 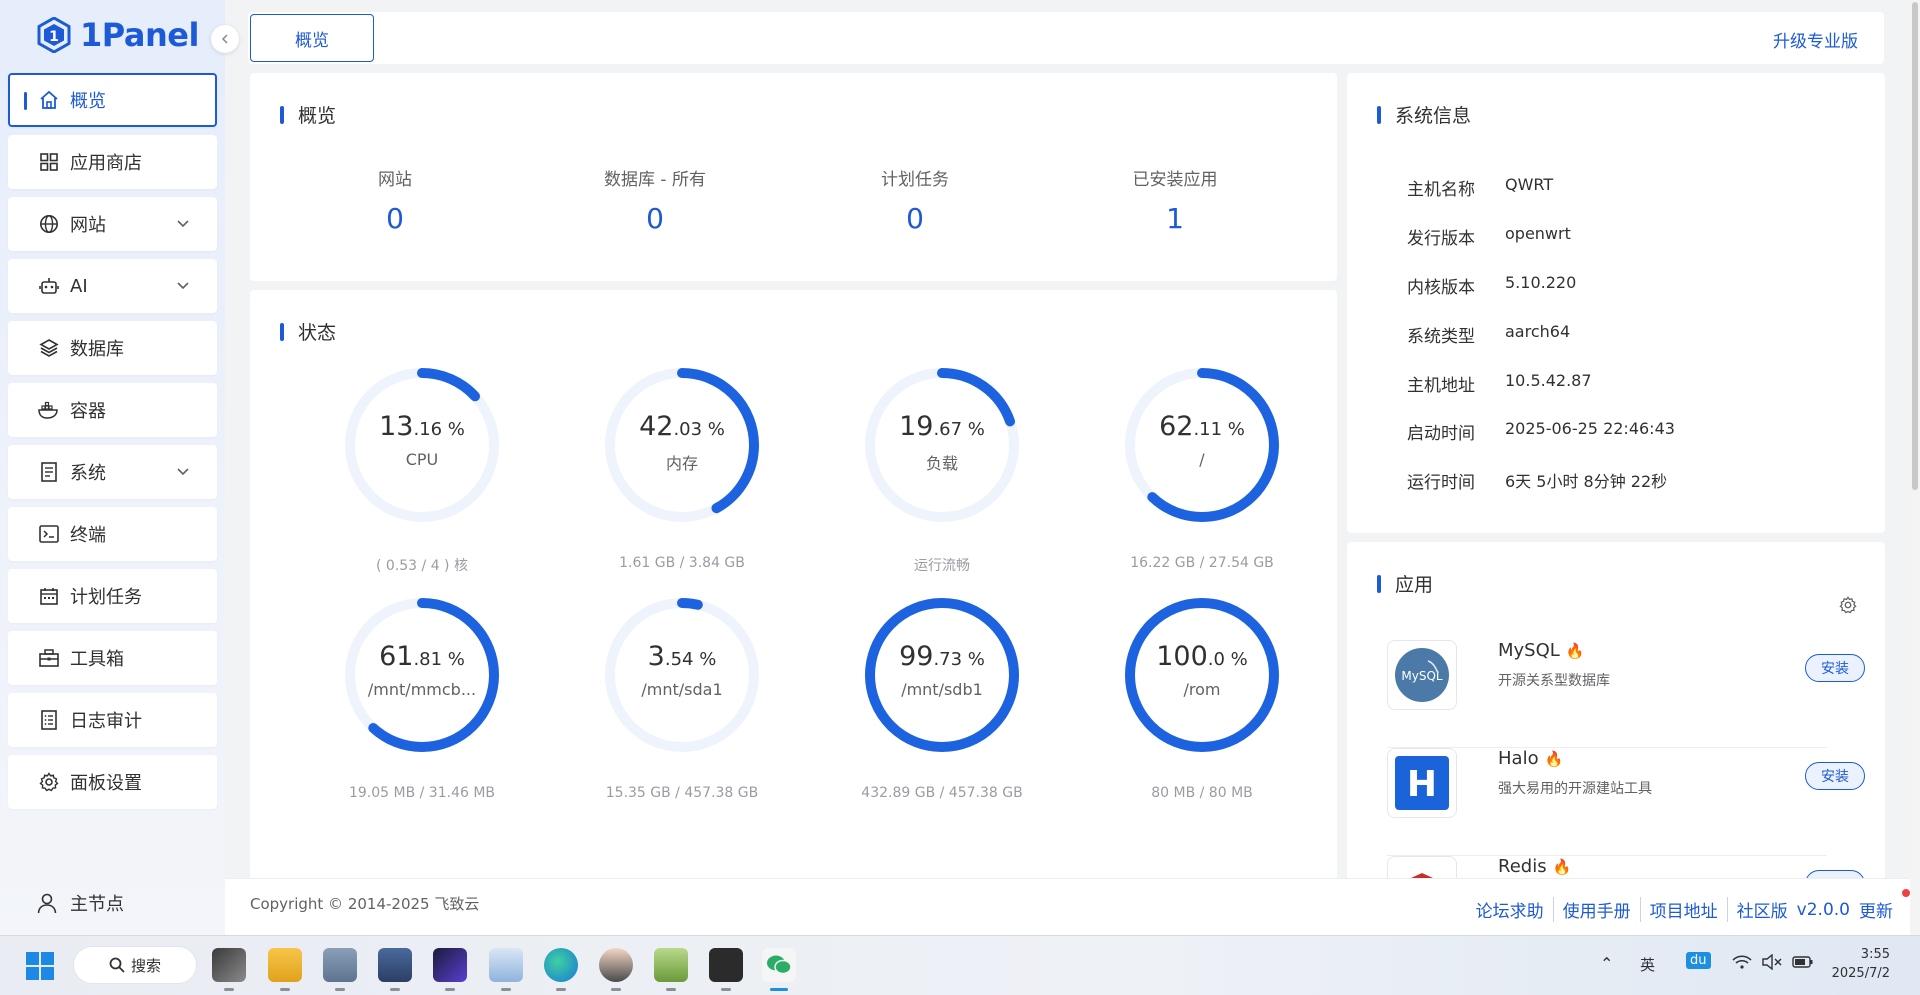 What do you see at coordinates (422, 566) in the screenshot?
I see `gauge-detail: ( 0.53 / 4 ) 核` at bounding box center [422, 566].